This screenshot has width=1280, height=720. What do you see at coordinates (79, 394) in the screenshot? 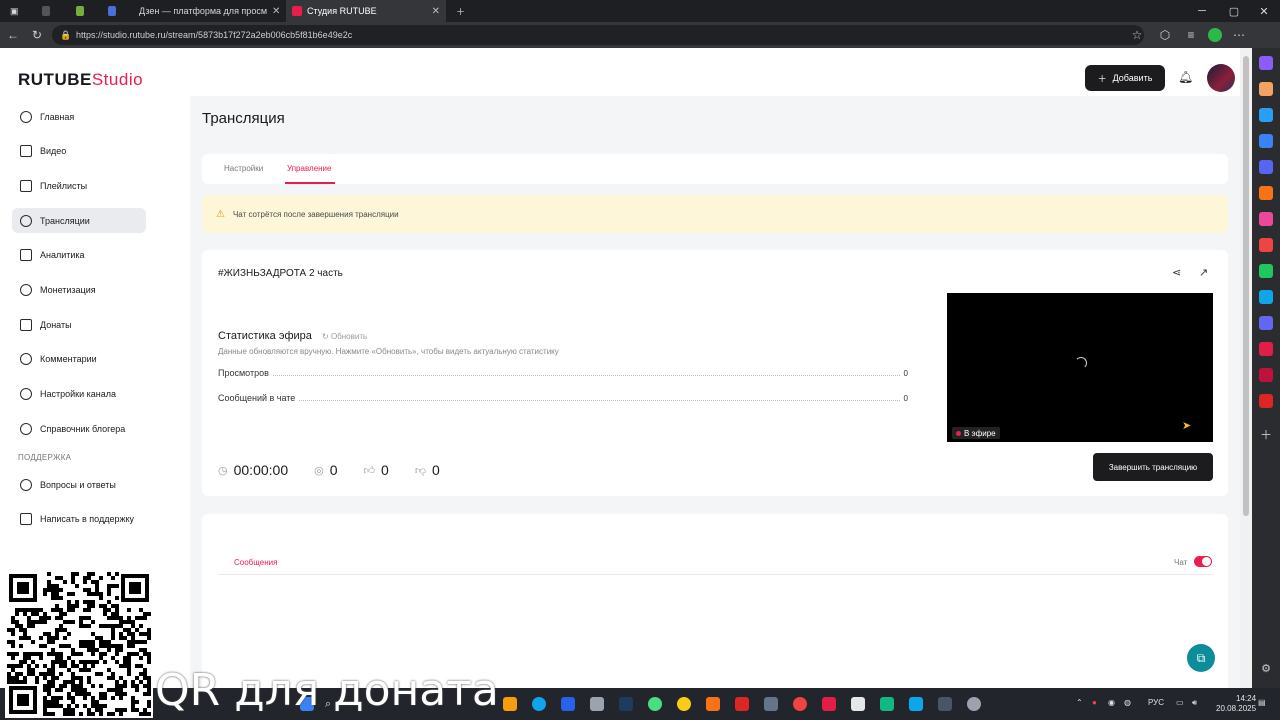
I see `sidebar-item-channel-settings: Настройки канала` at bounding box center [79, 394].